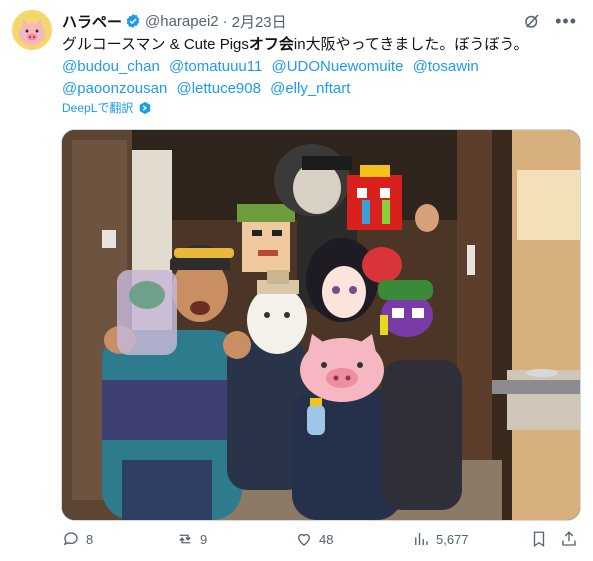  Describe the element at coordinates (411, 44) in the screenshot. I see `tweet-text-part: in大阪やってきました。ぼうぼう。` at that location.